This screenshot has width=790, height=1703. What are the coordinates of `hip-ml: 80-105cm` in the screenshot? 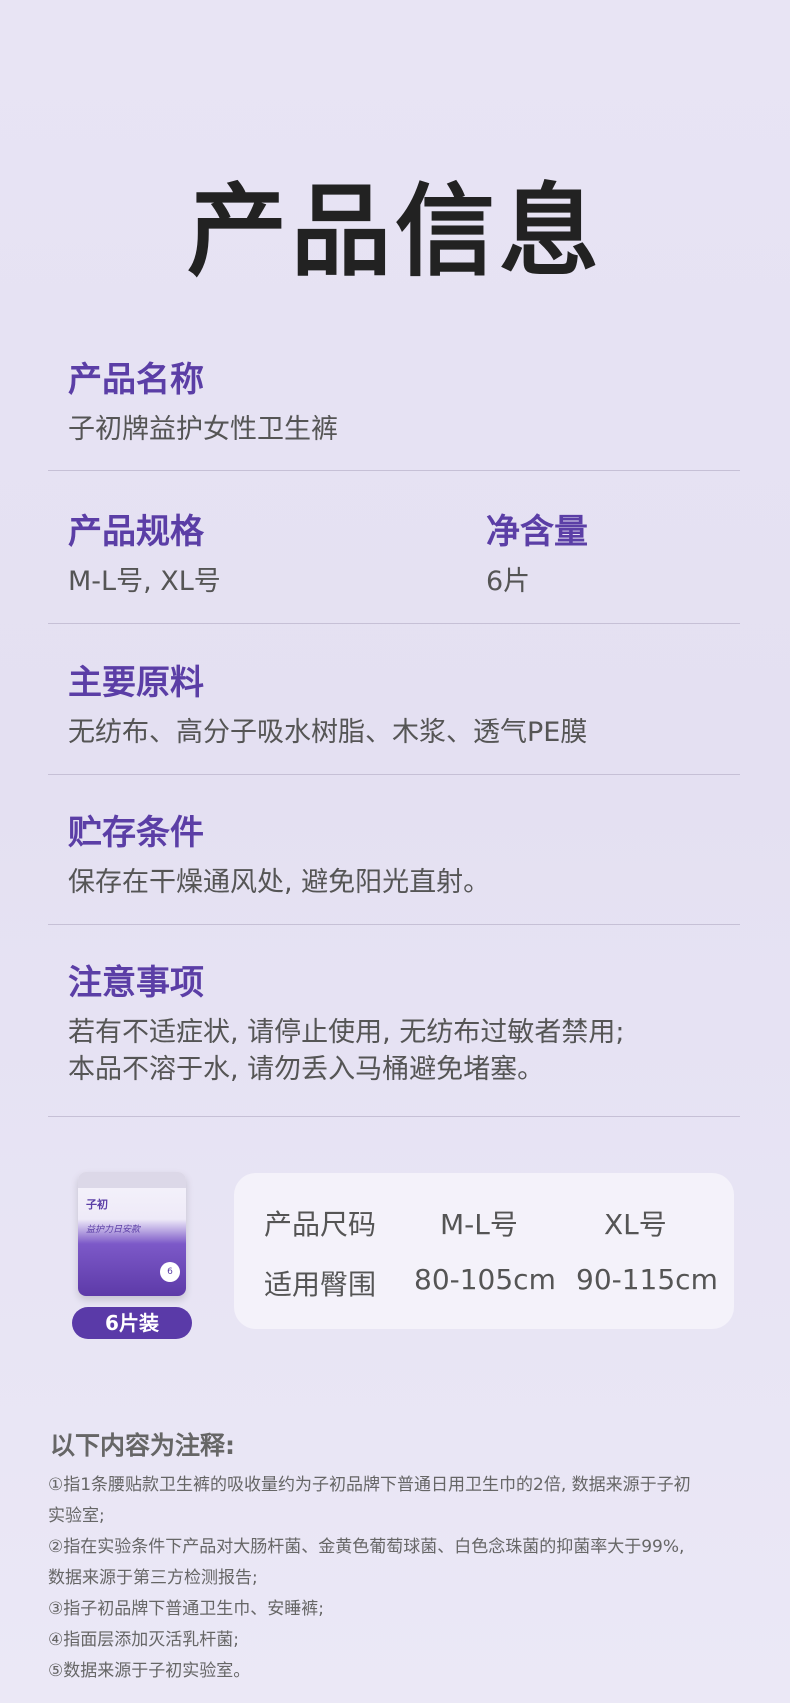 It's located at (485, 1279).